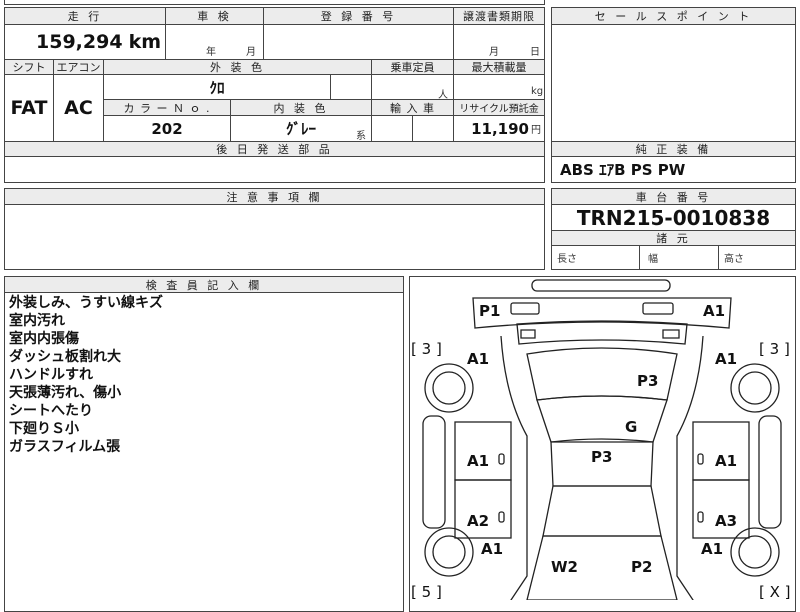  I want to click on color-no-cell: 202, so click(167, 128).